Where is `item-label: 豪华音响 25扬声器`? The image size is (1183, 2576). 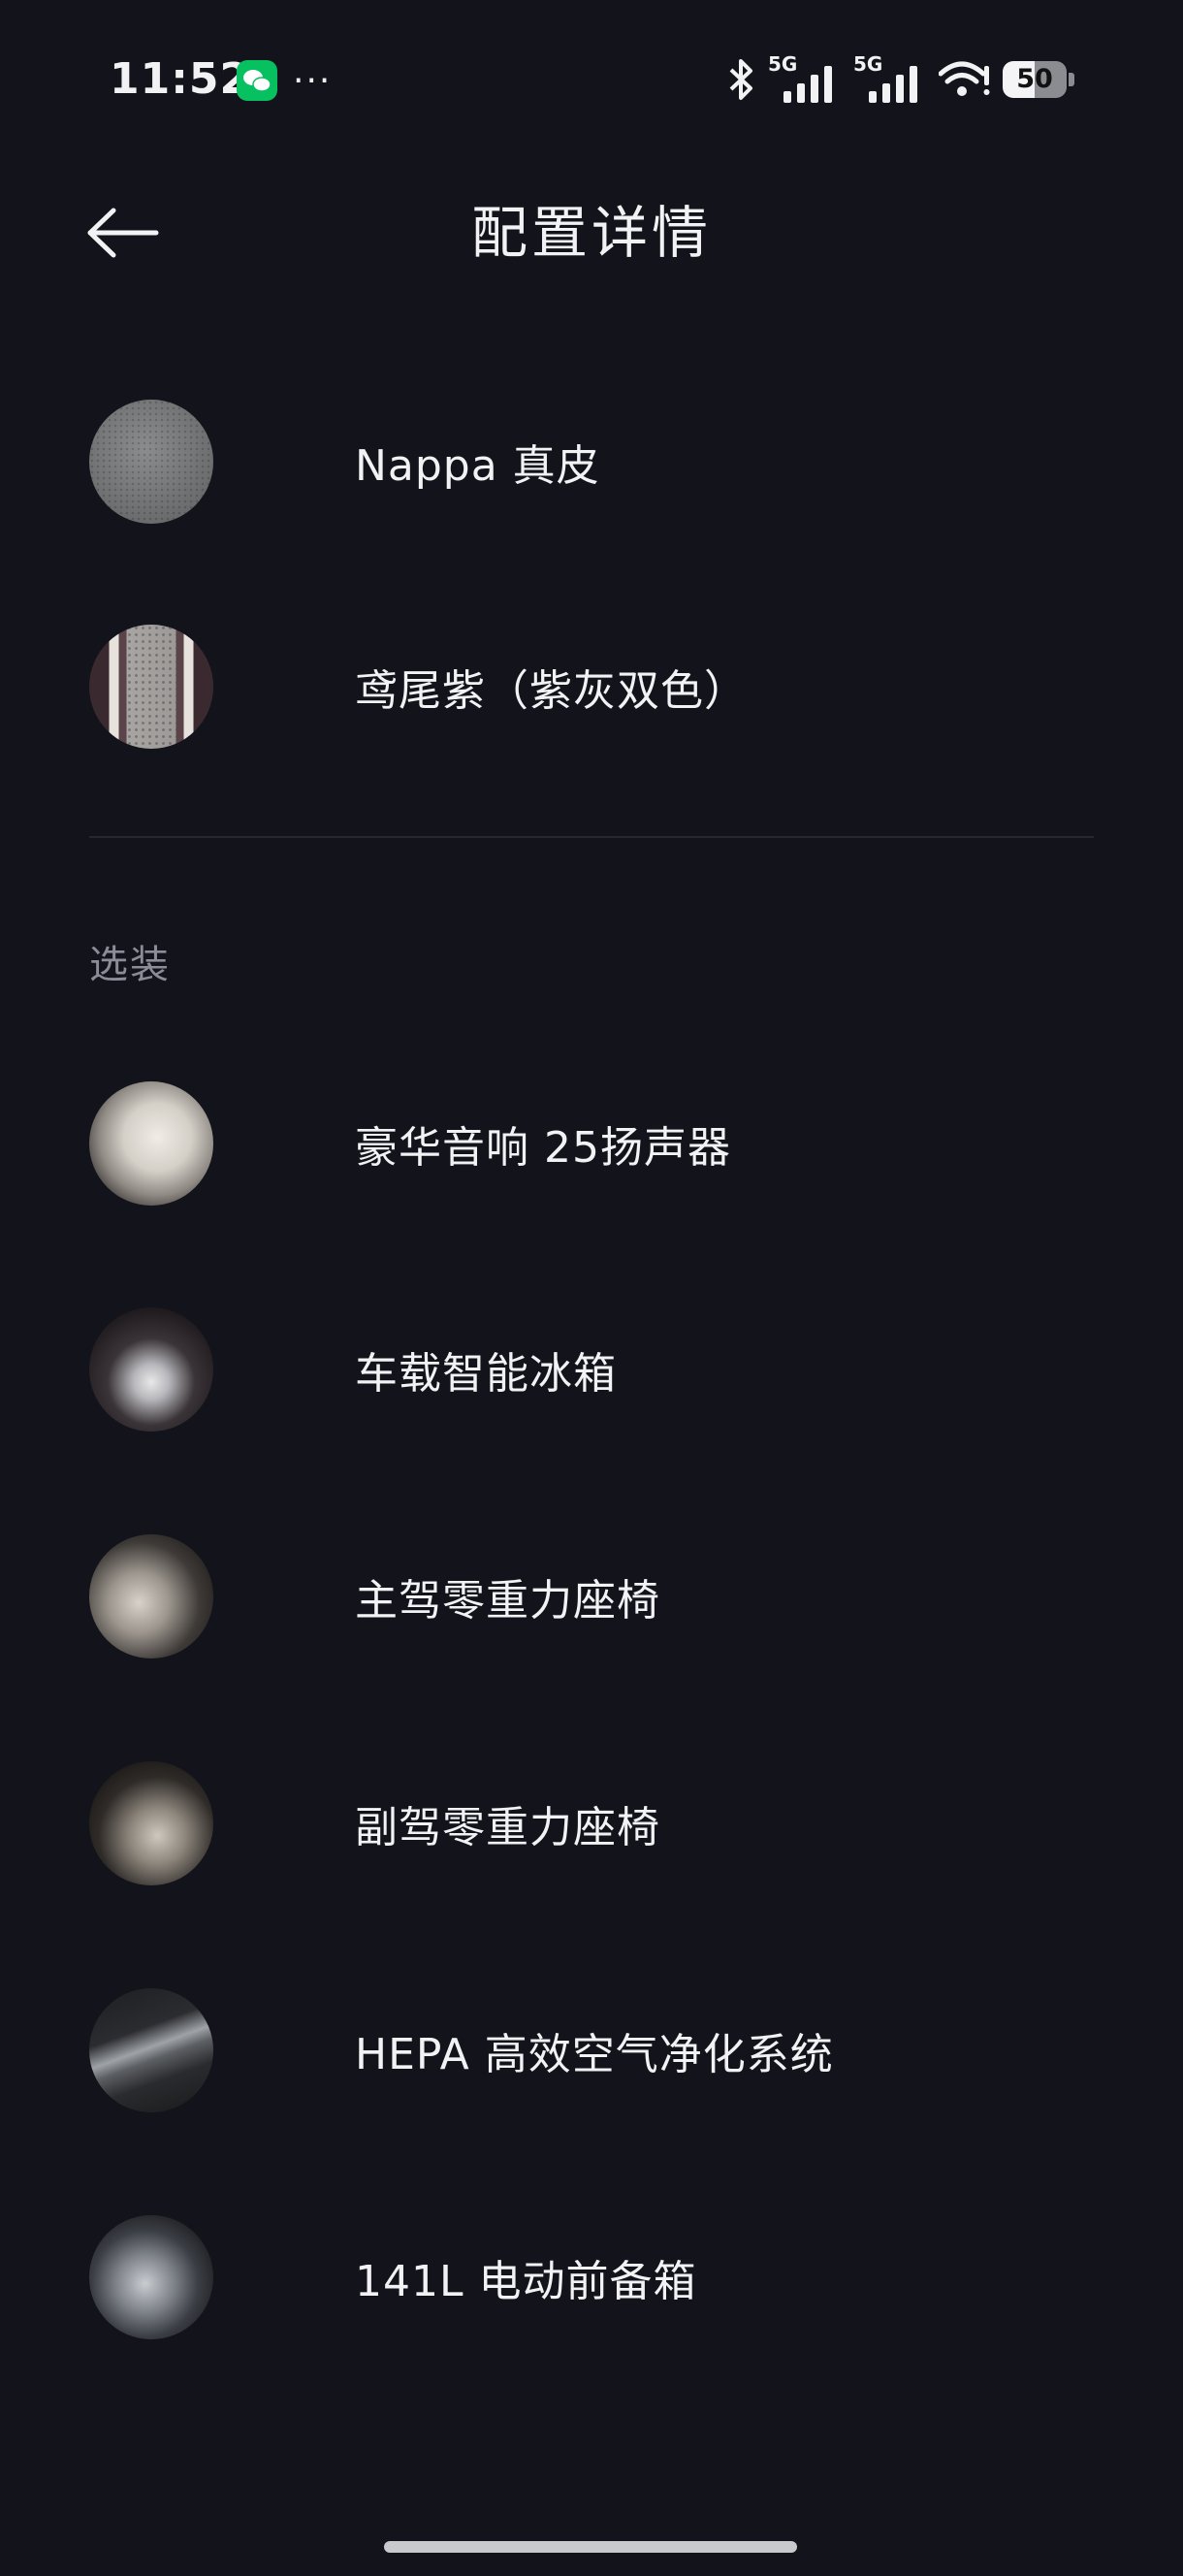
item-label: 豪华音响 25扬声器 is located at coordinates (543, 1148).